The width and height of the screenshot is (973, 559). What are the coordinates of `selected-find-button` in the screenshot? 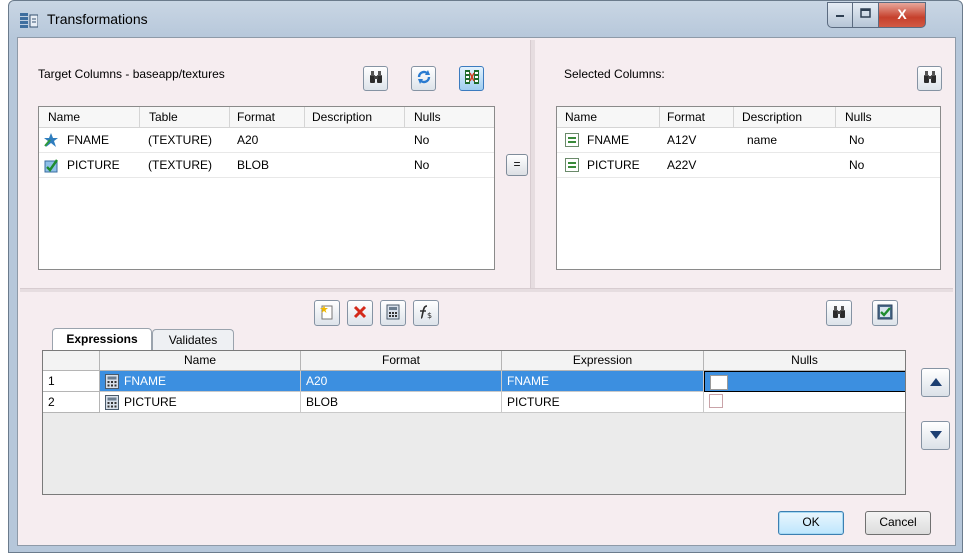 It's located at (929, 78).